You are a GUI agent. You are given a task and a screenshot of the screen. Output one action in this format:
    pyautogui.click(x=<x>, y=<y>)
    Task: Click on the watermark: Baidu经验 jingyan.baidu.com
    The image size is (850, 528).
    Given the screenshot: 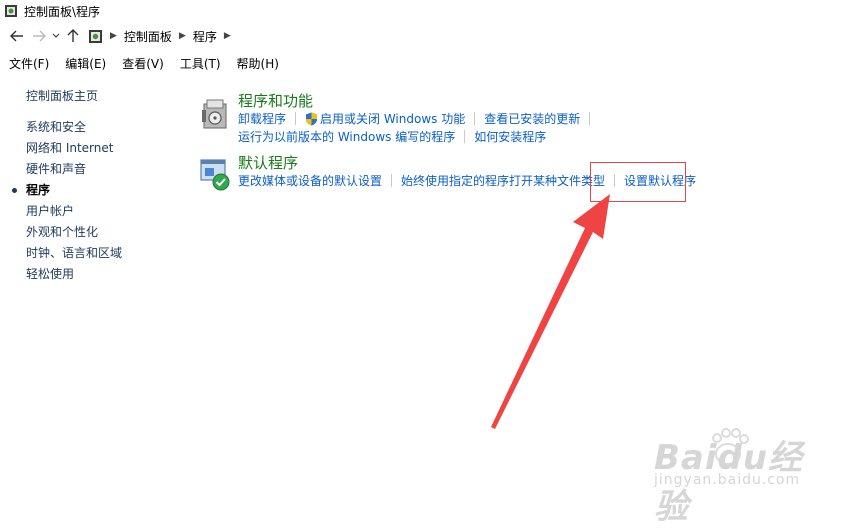 What is the action you would take?
    pyautogui.click(x=743, y=473)
    